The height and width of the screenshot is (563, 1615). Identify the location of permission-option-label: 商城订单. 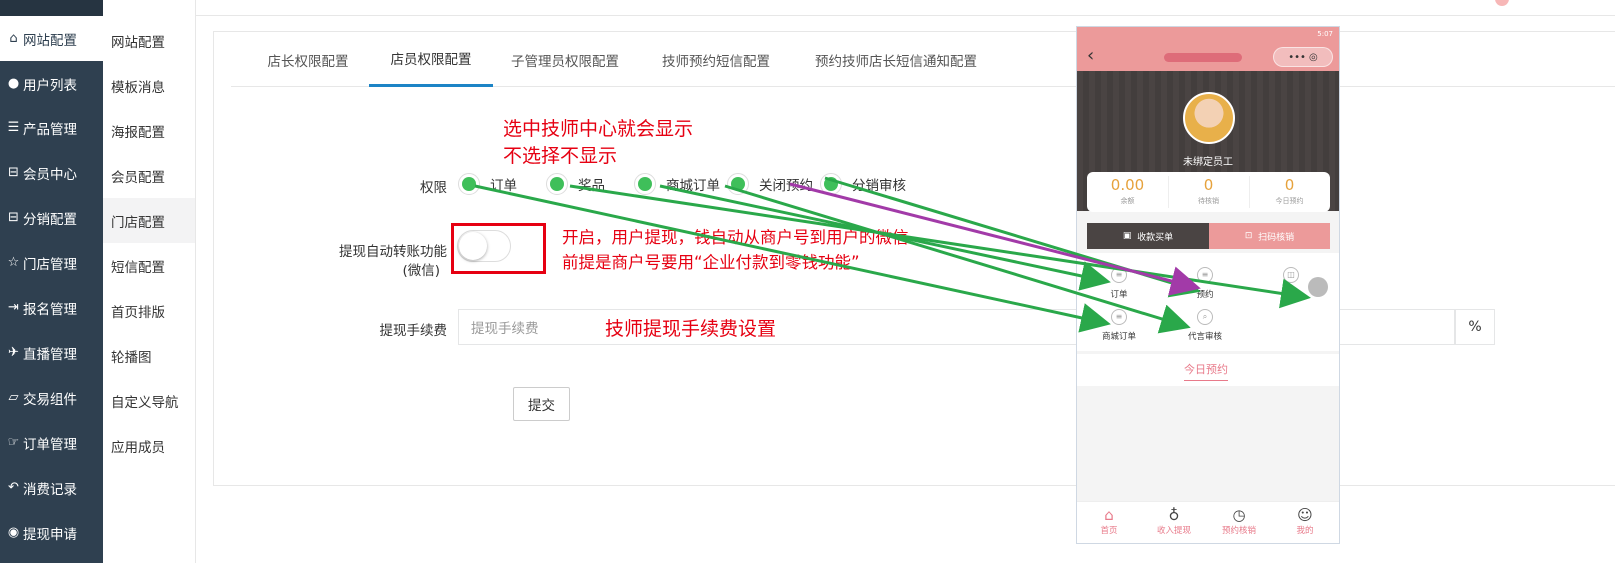
(693, 186).